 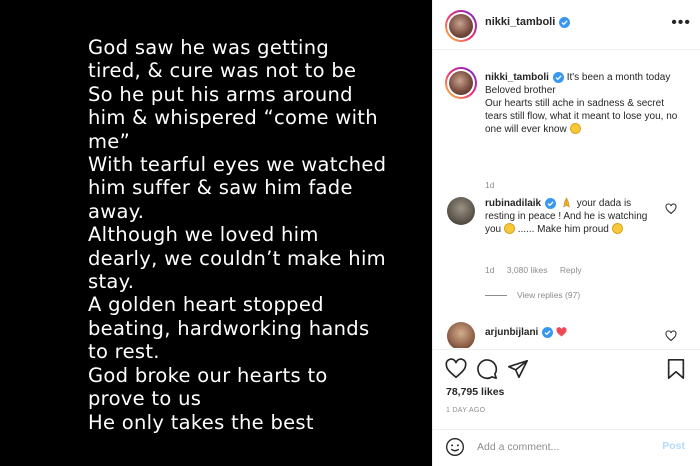 I want to click on header-username: nikki_tamboli, so click(x=520, y=22).